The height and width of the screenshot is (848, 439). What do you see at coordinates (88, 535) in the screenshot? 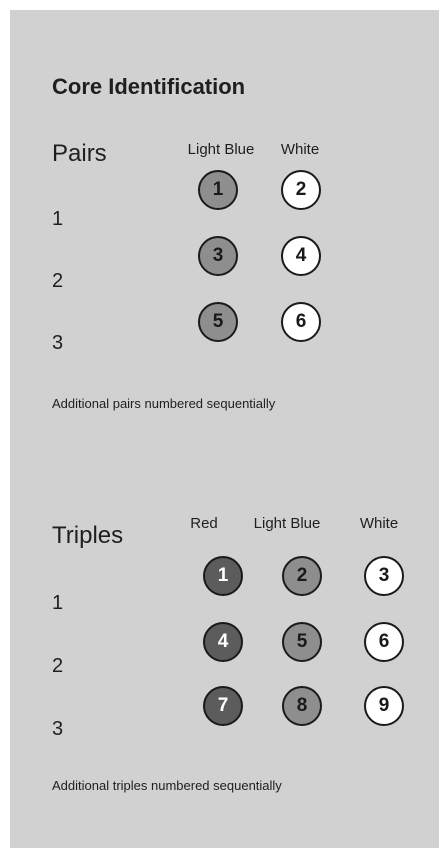
I see `triples-section-label: Triples` at bounding box center [88, 535].